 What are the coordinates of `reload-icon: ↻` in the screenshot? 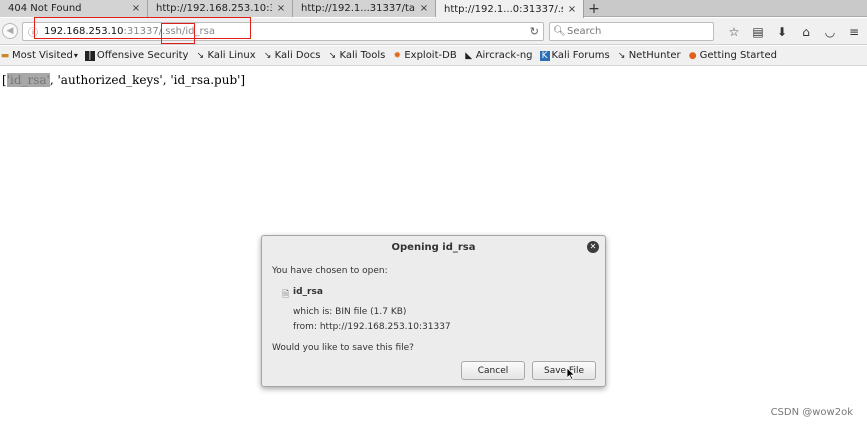 It's located at (534, 31).